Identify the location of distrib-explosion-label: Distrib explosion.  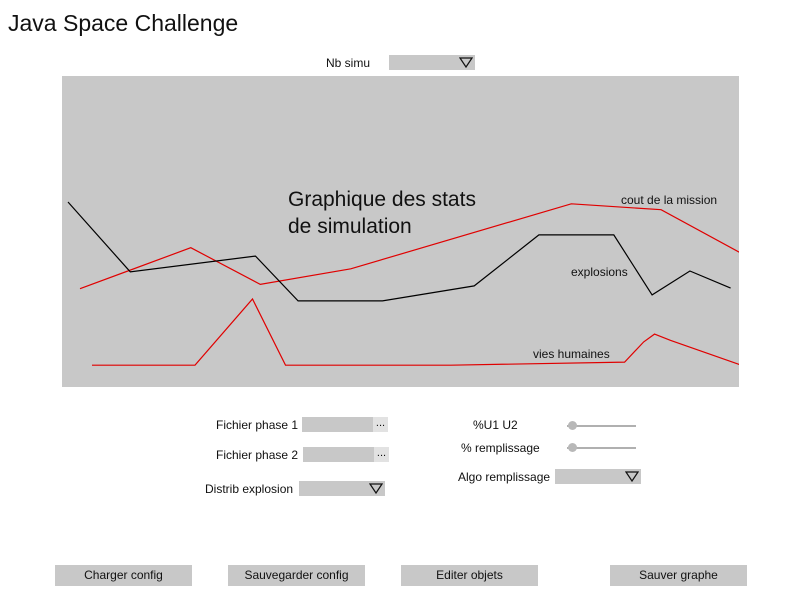
(249, 489).